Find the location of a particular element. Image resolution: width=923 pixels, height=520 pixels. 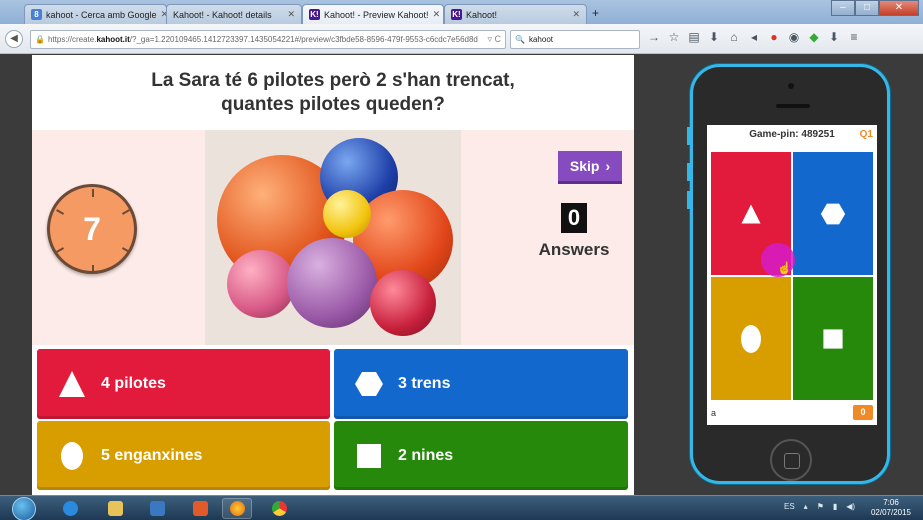

window-controls: – □ ✕ is located at coordinates (875, 8).